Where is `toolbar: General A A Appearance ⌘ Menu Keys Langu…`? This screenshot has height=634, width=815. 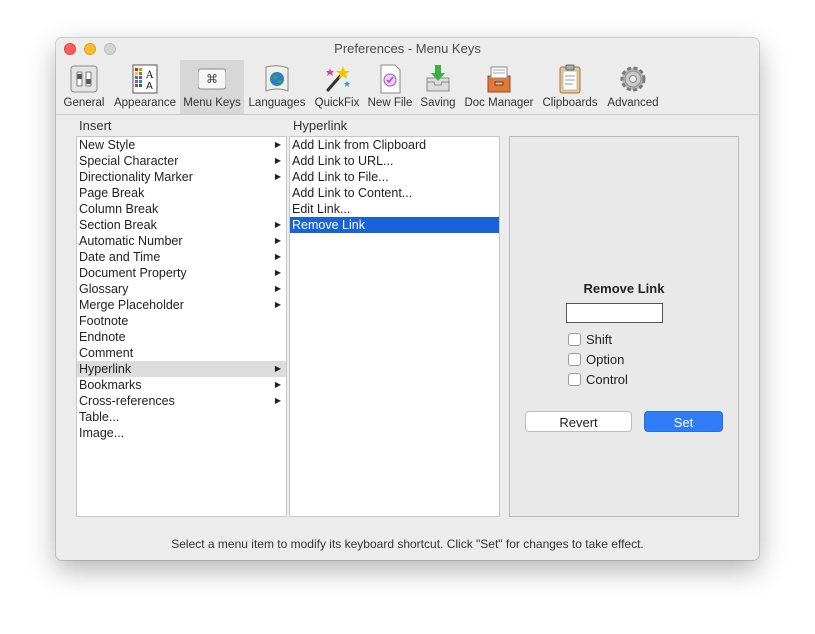
toolbar: General A A Appearance ⌘ Menu Keys Langu… is located at coordinates (407, 87).